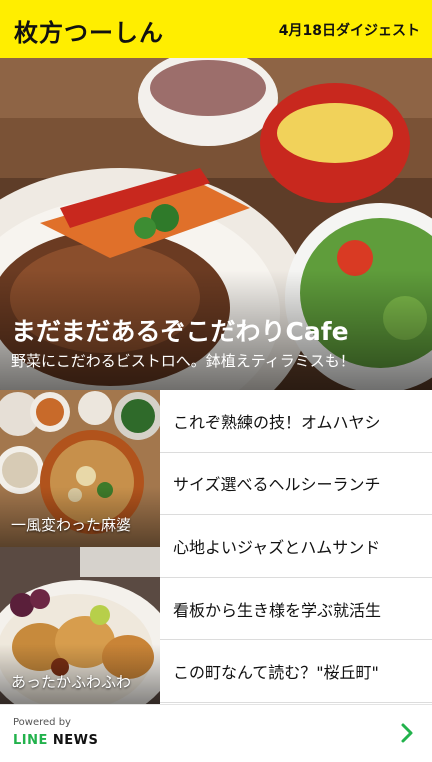 The height and width of the screenshot is (762, 432). Describe the element at coordinates (407, 733) in the screenshot. I see `chevron-right-icon` at that location.